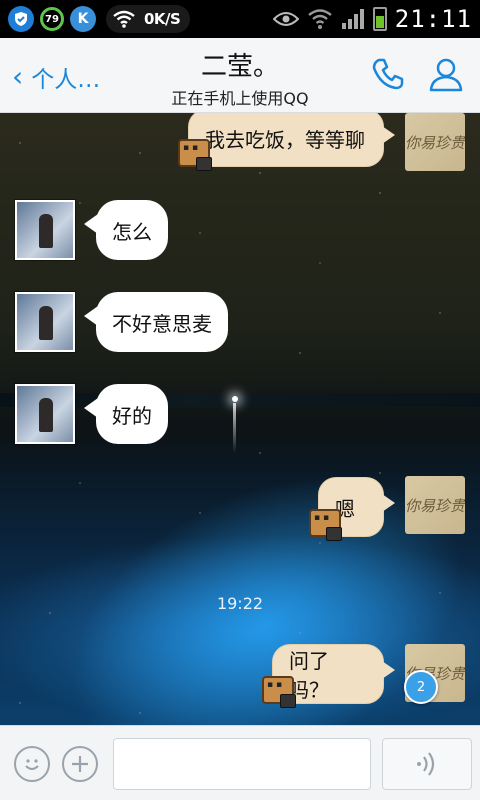  Describe the element at coordinates (132, 415) in the screenshot. I see `message-text: 好的` at that location.